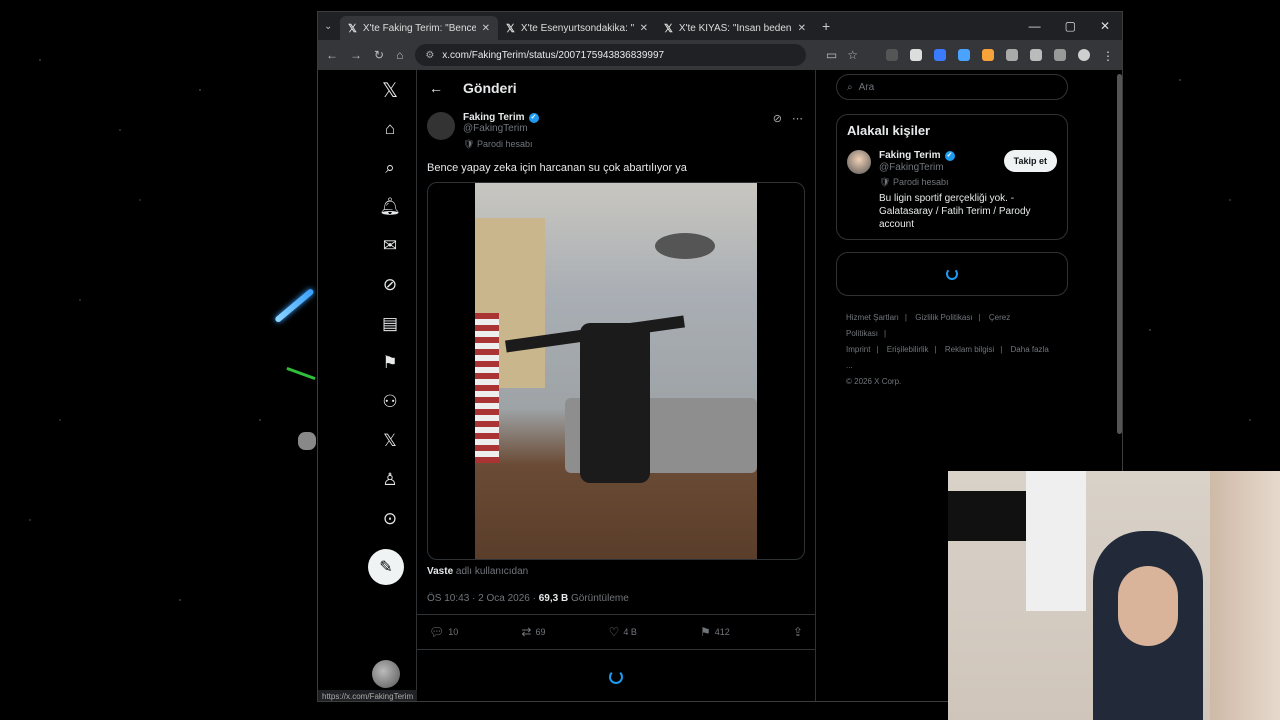  I want to click on author-avatar, so click(441, 126).